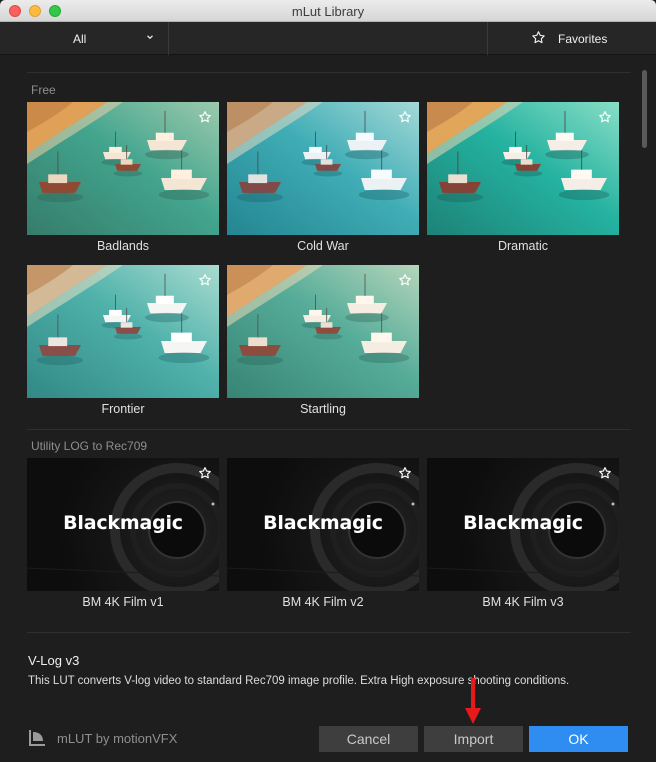 This screenshot has height=762, width=656. What do you see at coordinates (473, 701) in the screenshot?
I see `annotation-arrow-icon` at bounding box center [473, 701].